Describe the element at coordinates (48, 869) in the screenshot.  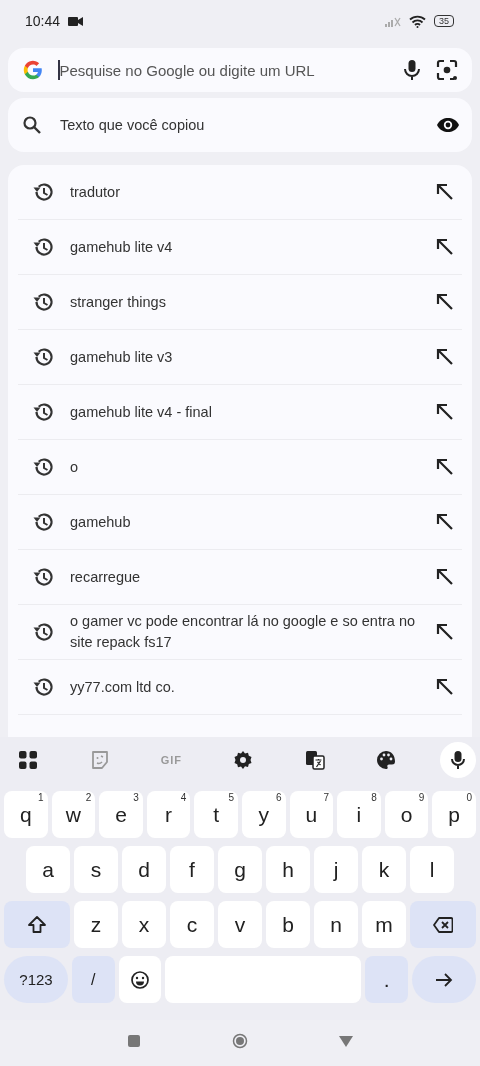
I see `letter-key: a` at that location.